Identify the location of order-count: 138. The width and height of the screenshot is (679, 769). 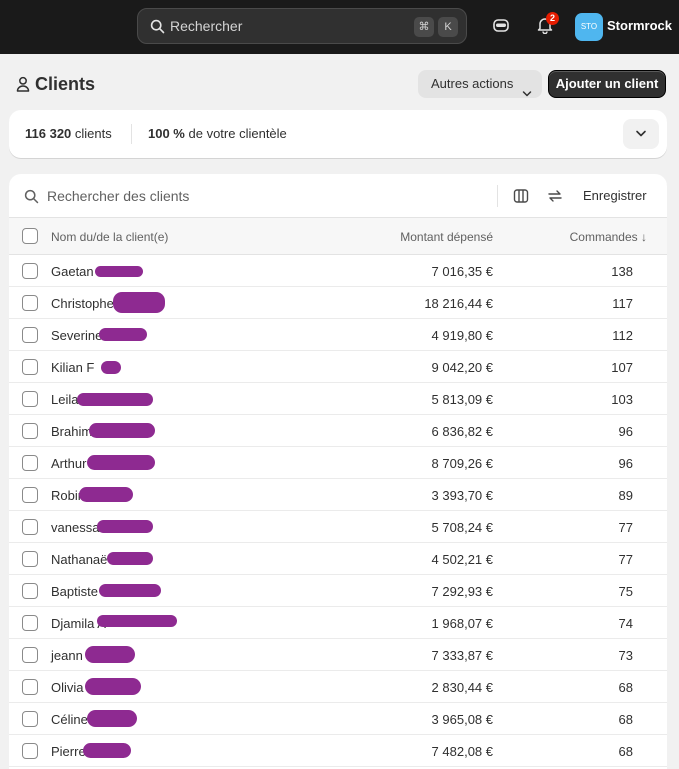
(622, 271).